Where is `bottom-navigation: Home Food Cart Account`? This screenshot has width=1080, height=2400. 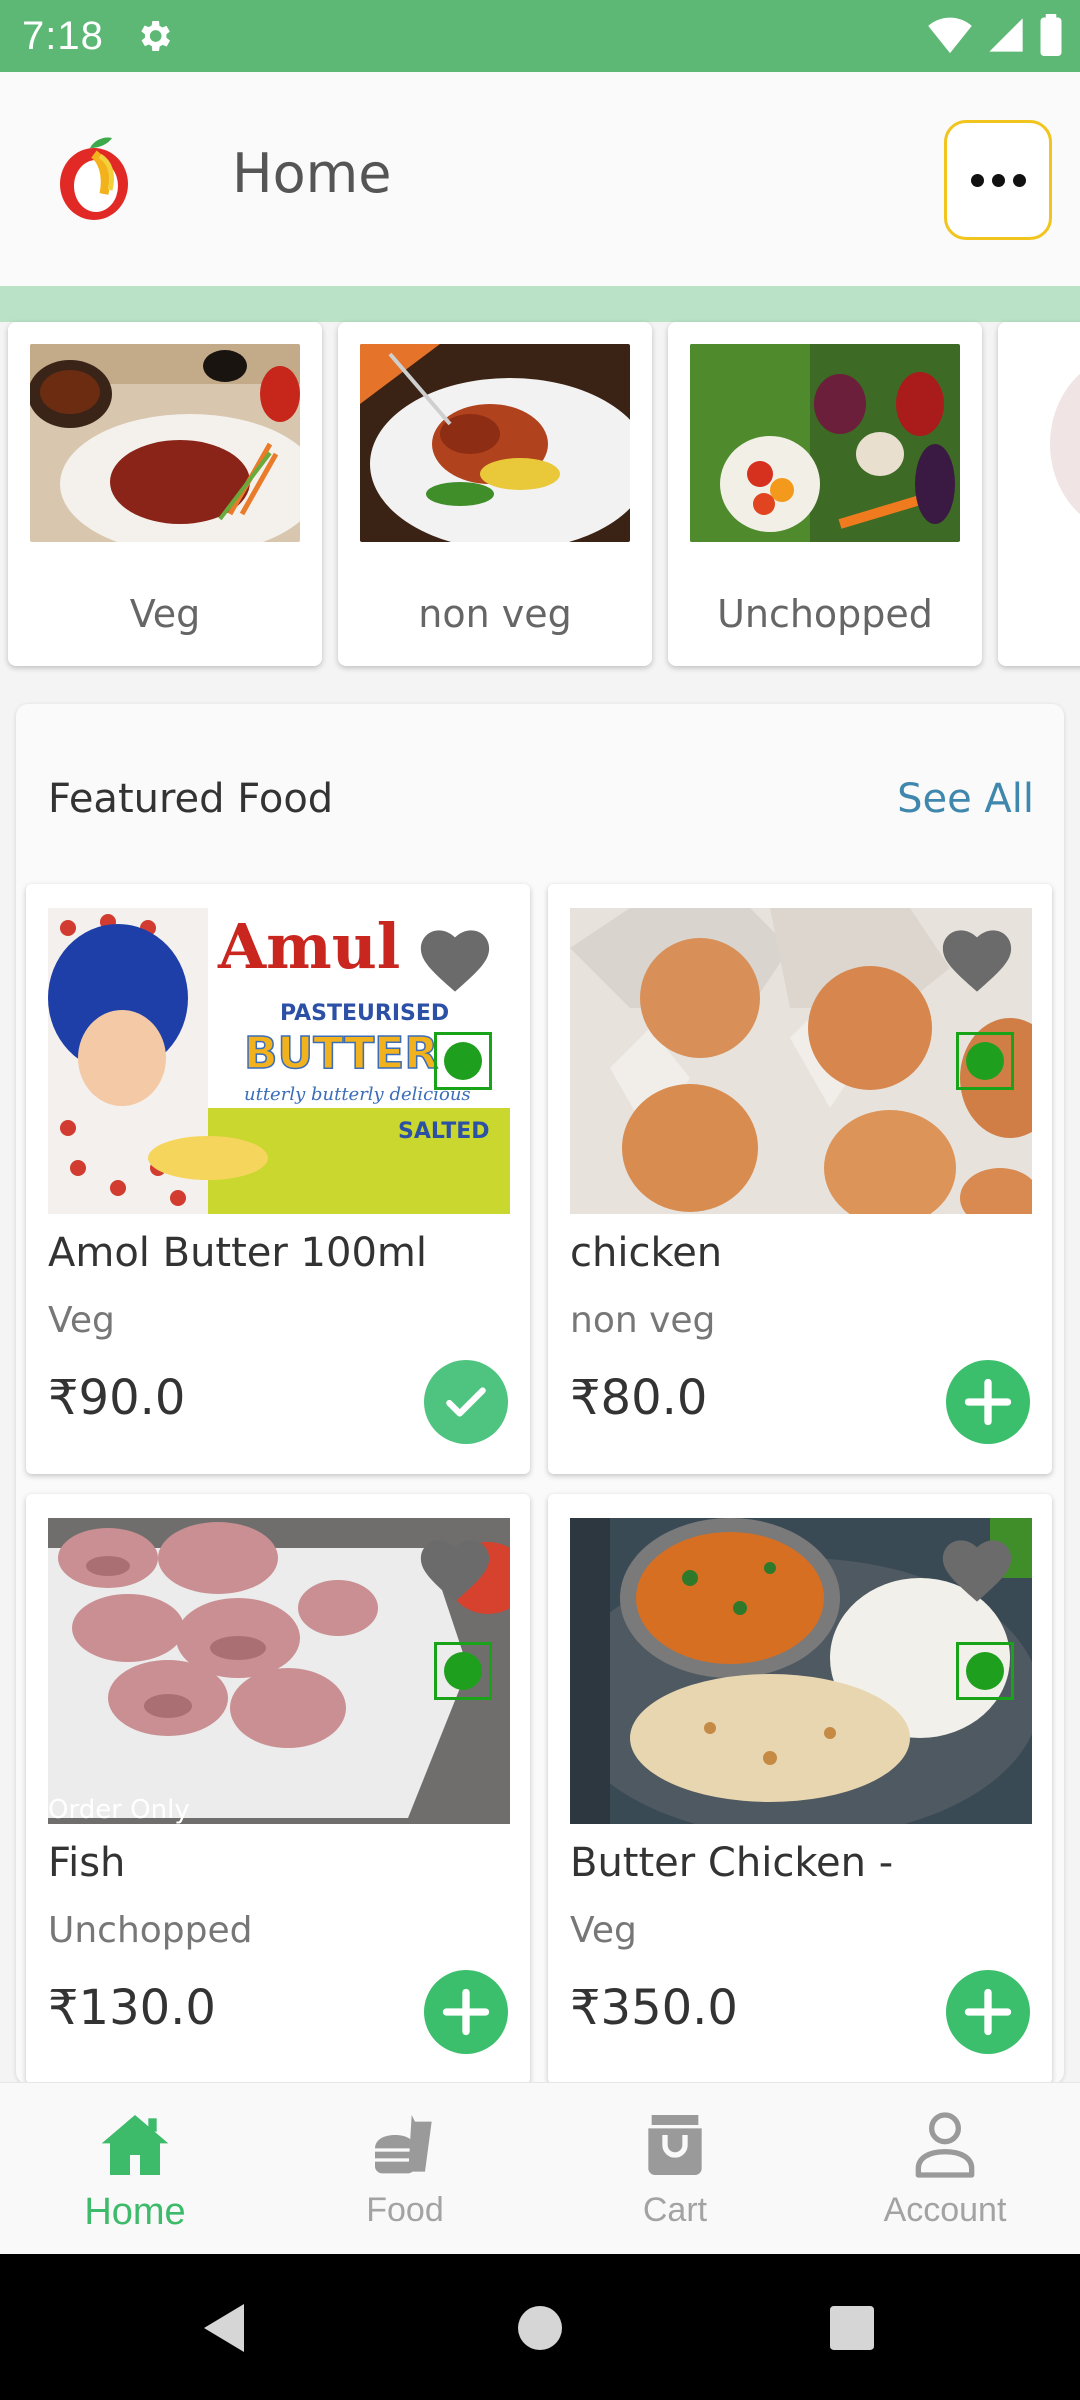 bottom-navigation: Home Food Cart Account is located at coordinates (540, 2168).